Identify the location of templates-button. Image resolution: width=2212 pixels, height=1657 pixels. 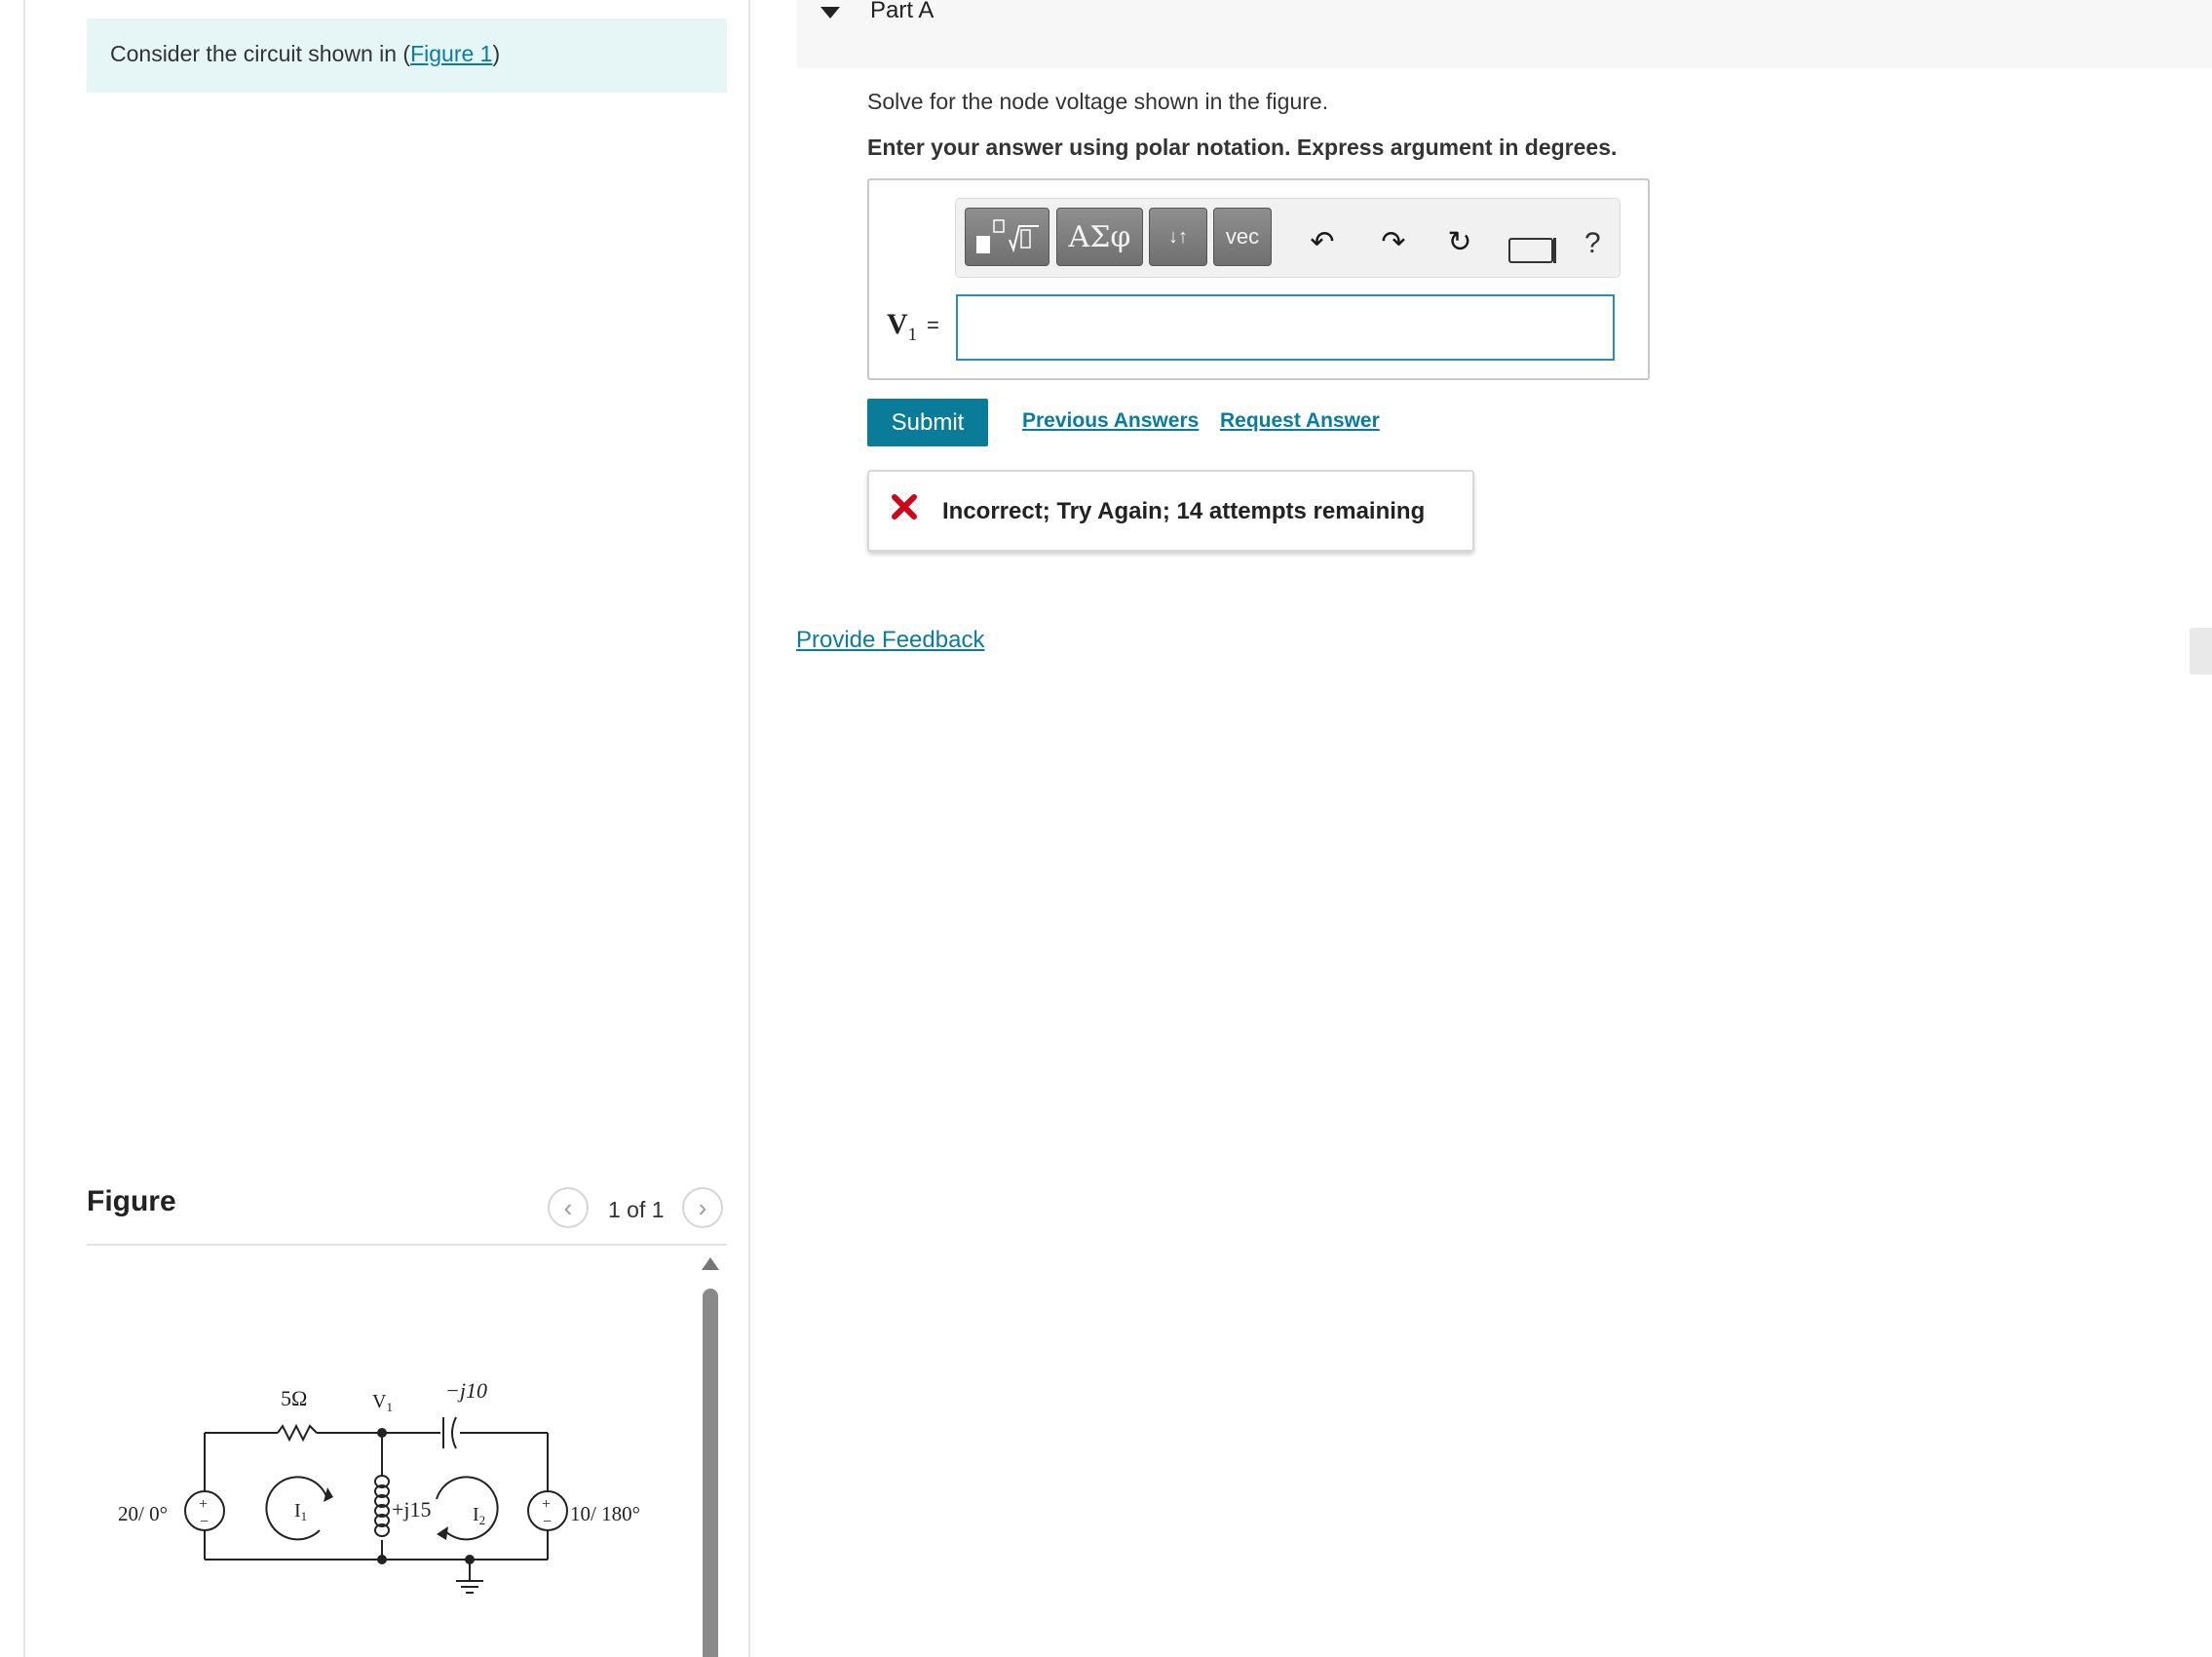
(1007, 237).